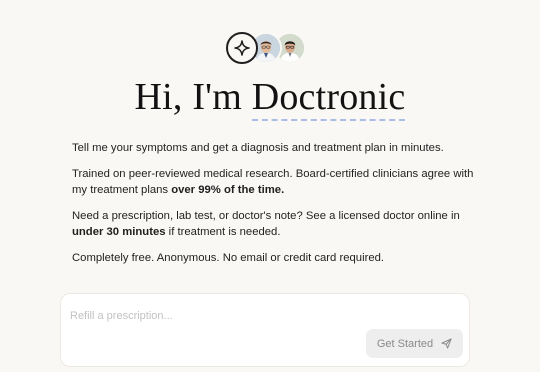 This screenshot has height=372, width=540. Describe the element at coordinates (260, 316) in the screenshot. I see `symptom-input` at that location.